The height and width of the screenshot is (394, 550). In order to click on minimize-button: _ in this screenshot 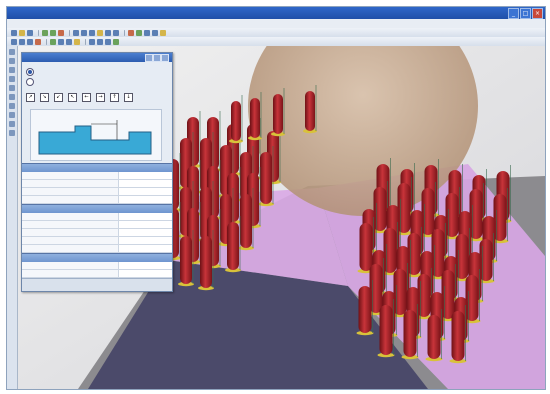, I will do `click(513, 13)`.